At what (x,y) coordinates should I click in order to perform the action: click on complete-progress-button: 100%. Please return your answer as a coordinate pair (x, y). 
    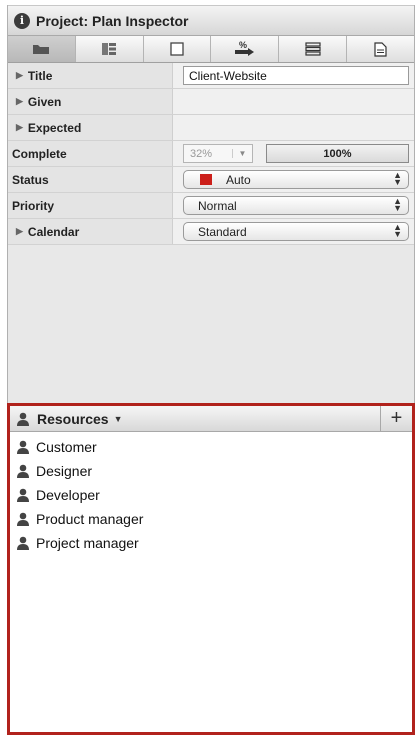
    Looking at the image, I should click on (337, 153).